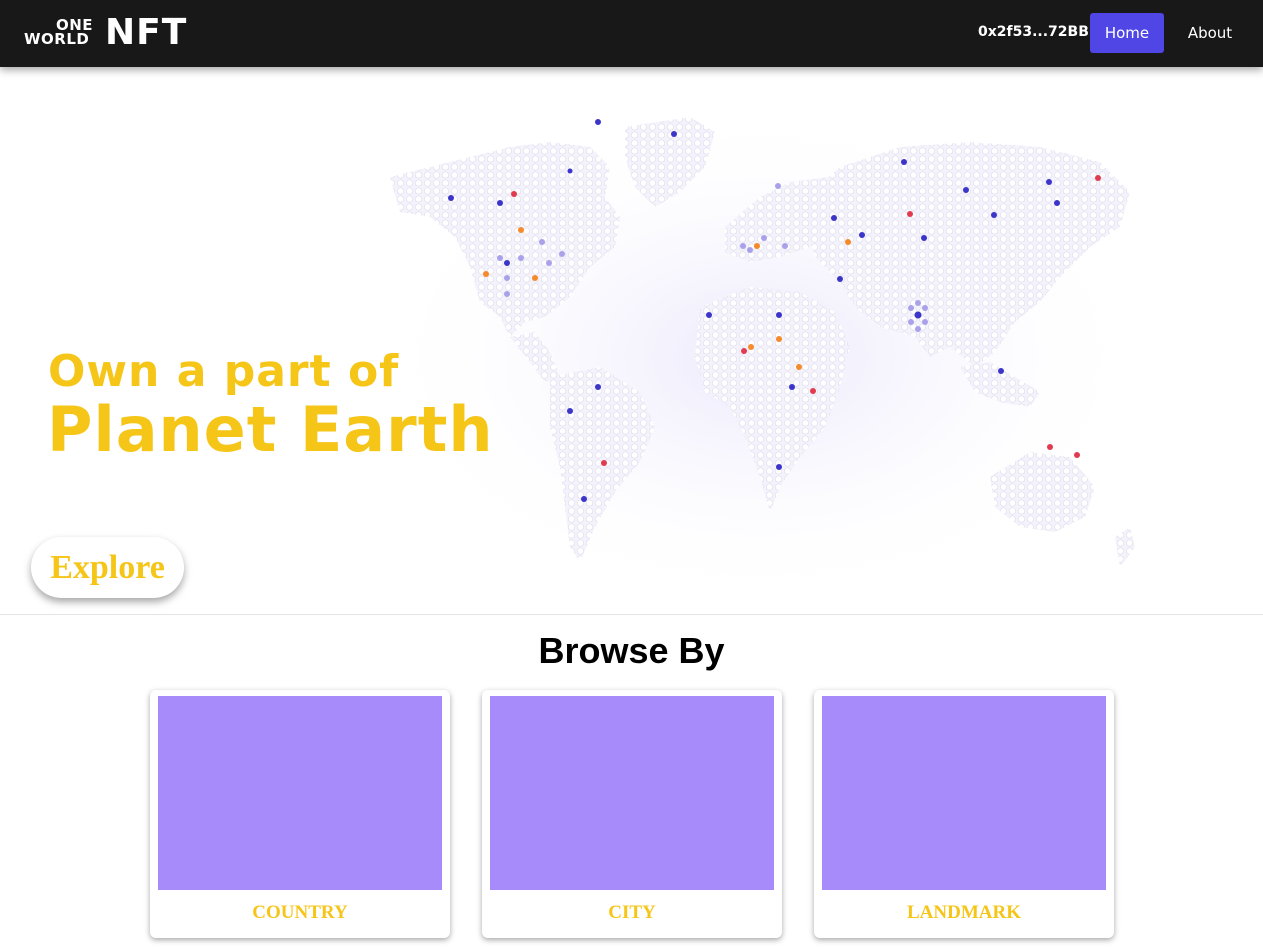  I want to click on explore-button: Explore, so click(107, 567).